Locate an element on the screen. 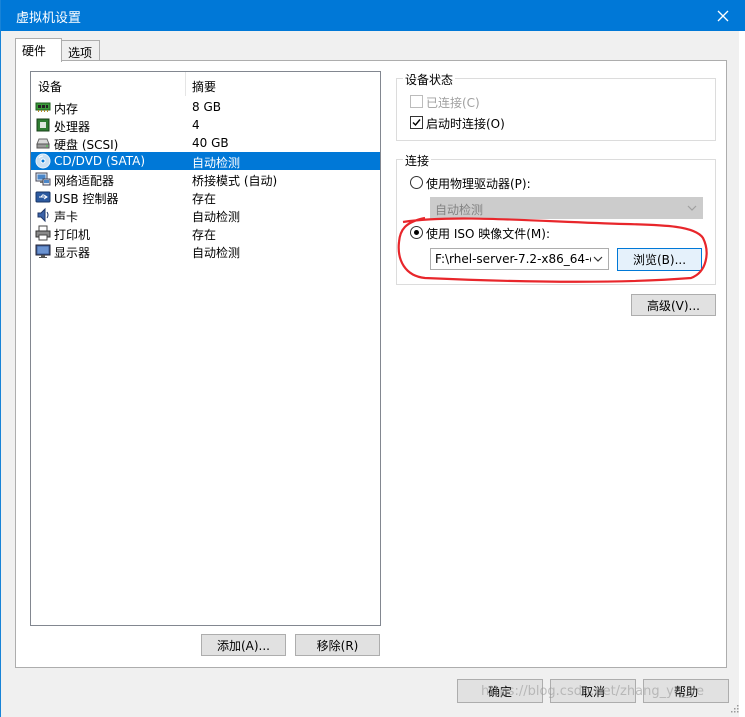 The height and width of the screenshot is (717, 745). device-summary: 40 GB is located at coordinates (210, 143).